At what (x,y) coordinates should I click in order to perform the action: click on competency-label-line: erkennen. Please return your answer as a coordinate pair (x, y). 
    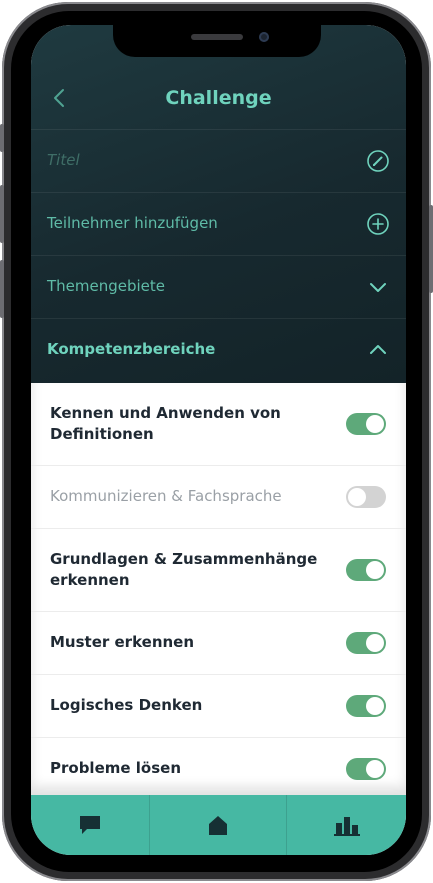
    Looking at the image, I should click on (90, 580).